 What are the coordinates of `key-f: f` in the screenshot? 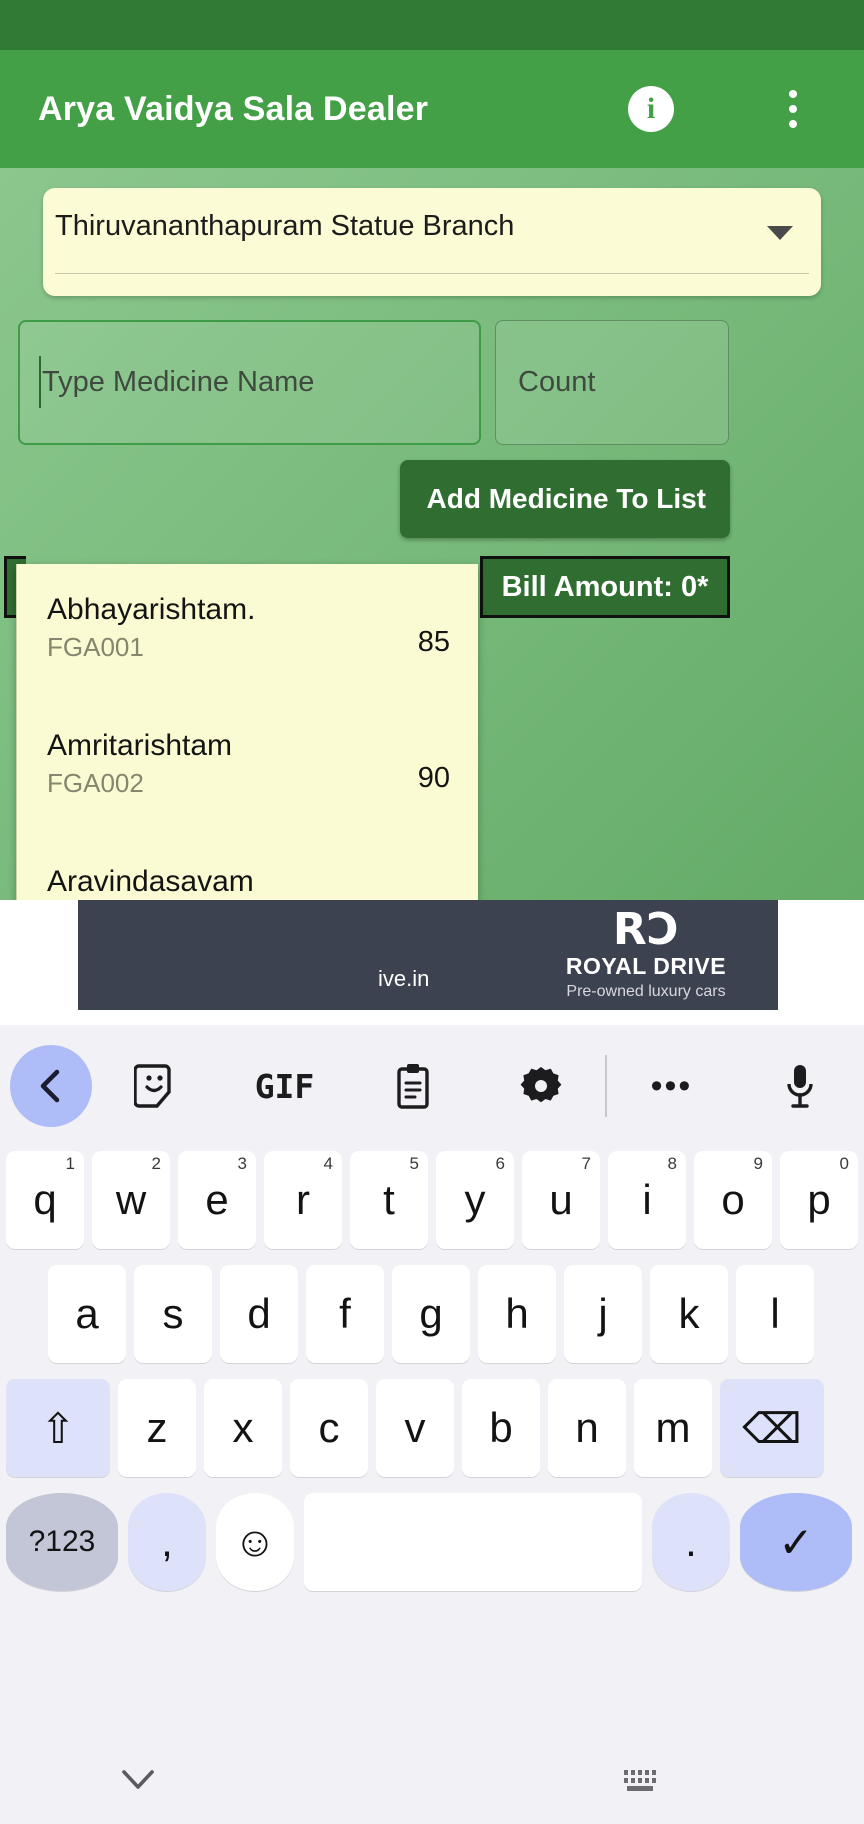 It's located at (345, 1314).